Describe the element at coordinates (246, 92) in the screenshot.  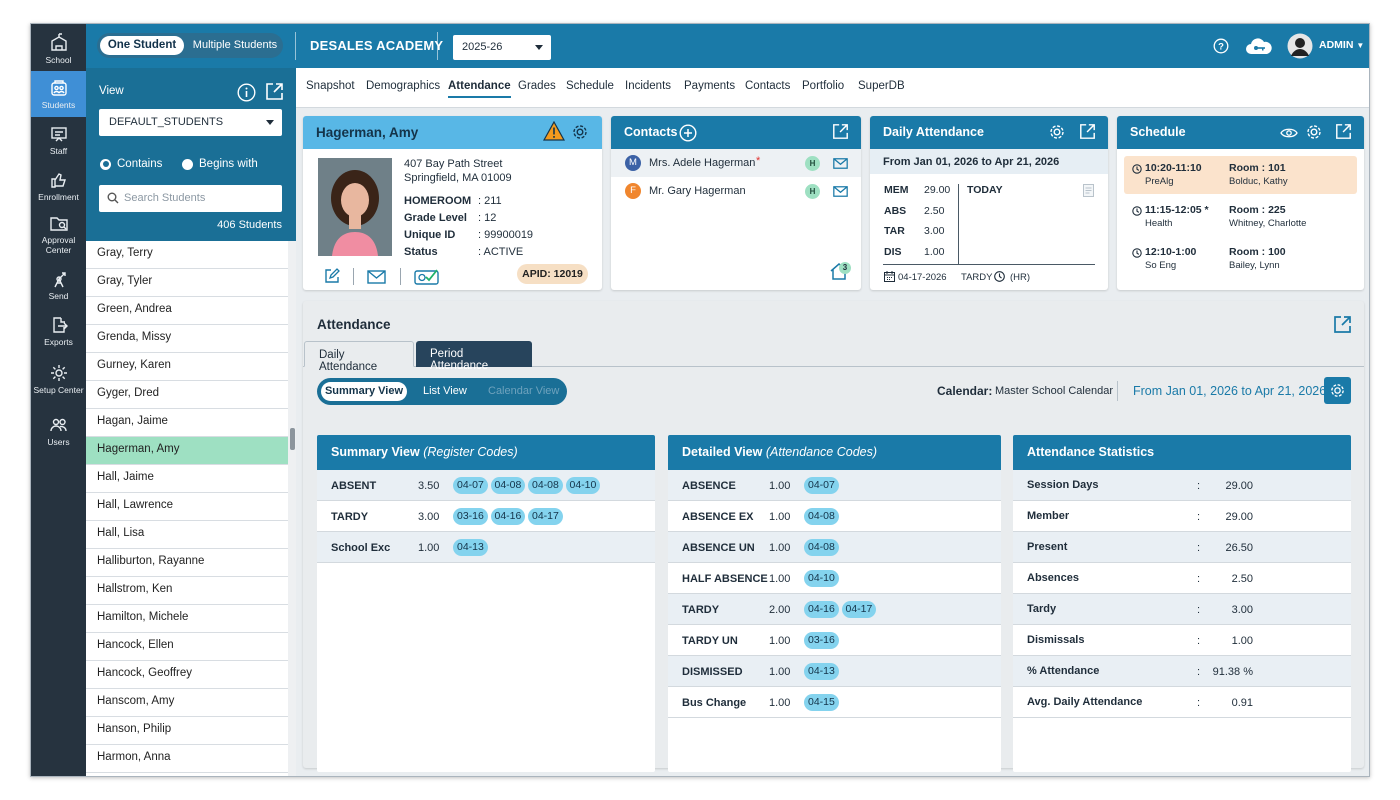
I see `info-icon` at that location.